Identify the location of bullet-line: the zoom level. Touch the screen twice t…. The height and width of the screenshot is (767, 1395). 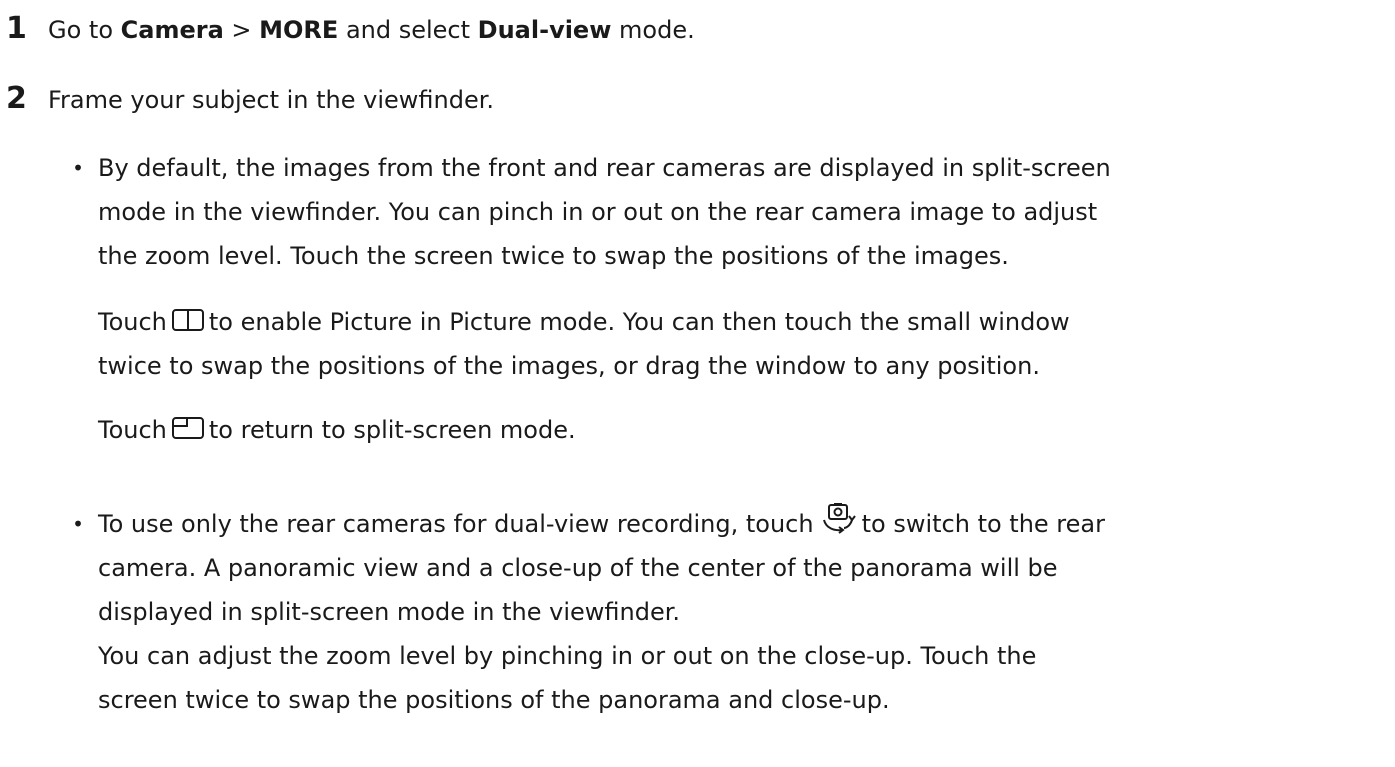
(553, 256).